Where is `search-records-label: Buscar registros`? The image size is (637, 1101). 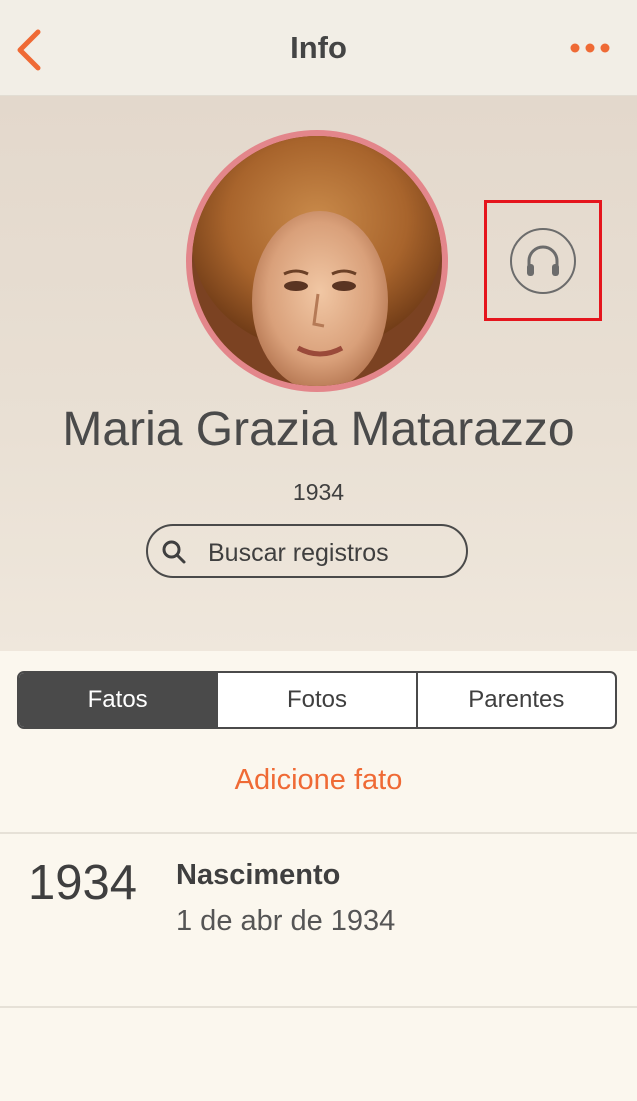 search-records-label: Buscar registros is located at coordinates (298, 553).